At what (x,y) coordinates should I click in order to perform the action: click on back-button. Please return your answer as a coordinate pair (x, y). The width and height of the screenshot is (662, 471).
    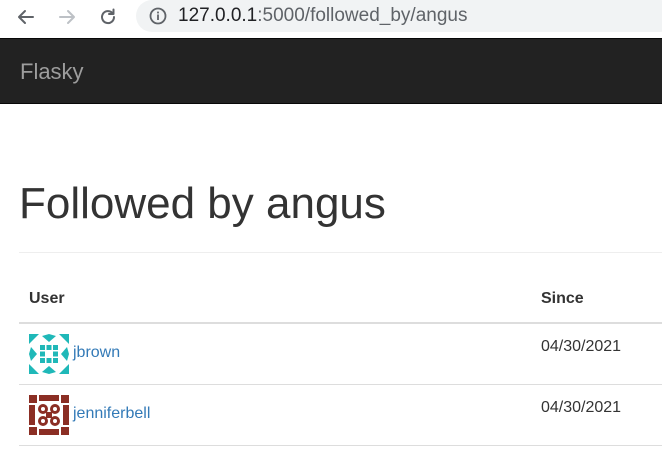
    Looking at the image, I should click on (26, 17).